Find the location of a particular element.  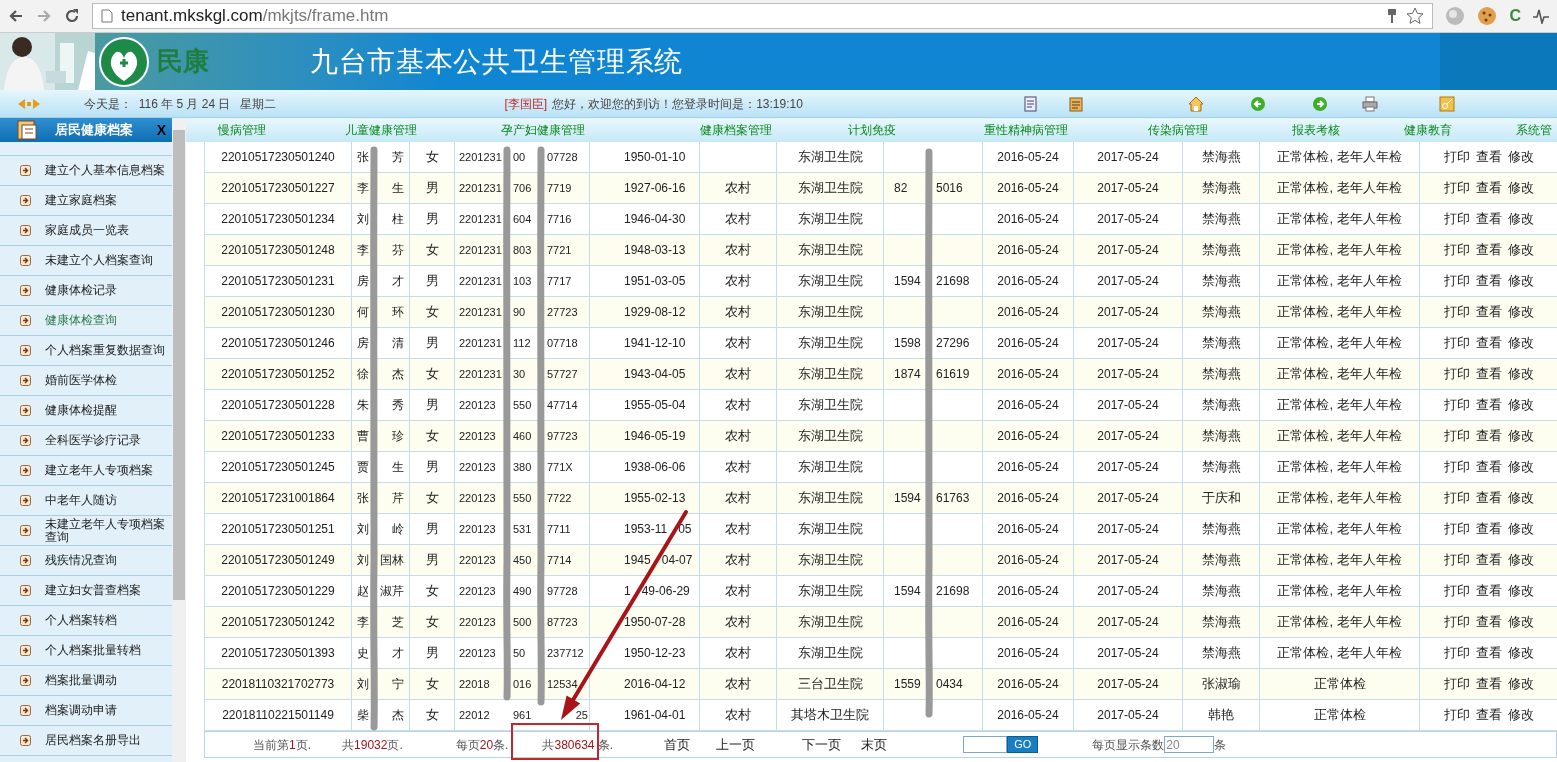

pager-link: 首页 is located at coordinates (677, 744).